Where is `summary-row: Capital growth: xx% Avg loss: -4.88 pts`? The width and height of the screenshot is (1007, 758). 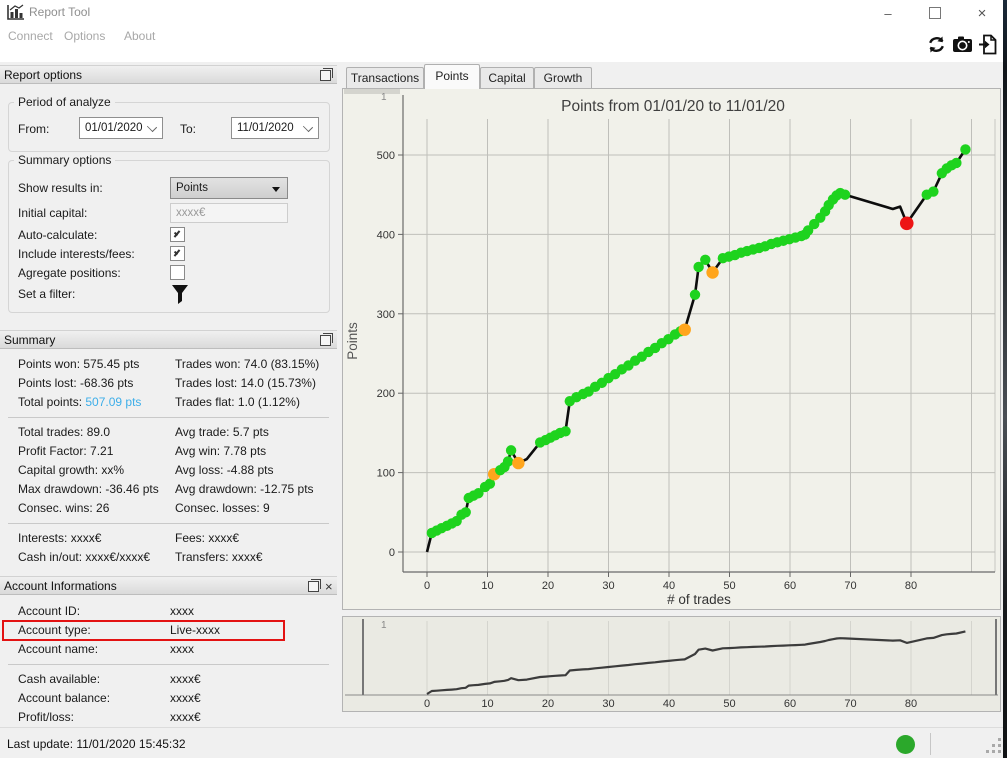 summary-row: Capital growth: xx% Avg loss: -4.88 pts is located at coordinates (168, 470).